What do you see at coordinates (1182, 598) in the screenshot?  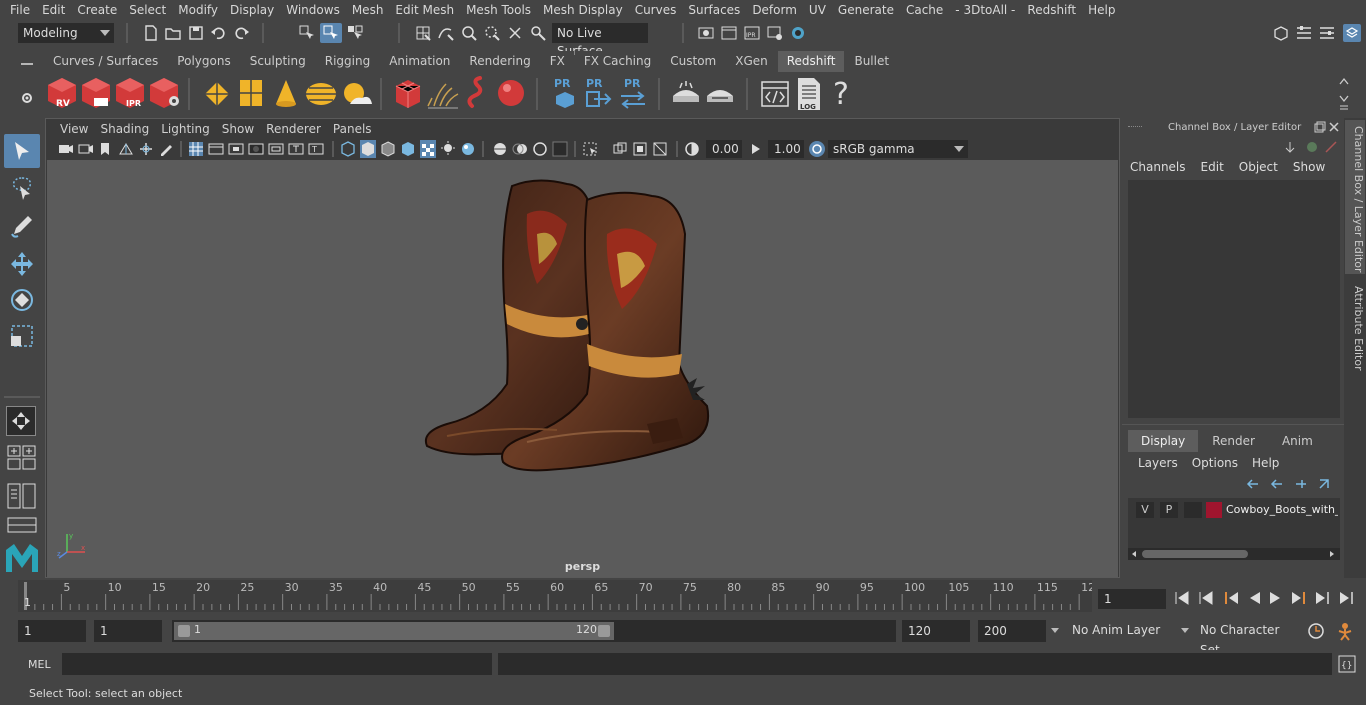 I see `go-to-start-icon` at bounding box center [1182, 598].